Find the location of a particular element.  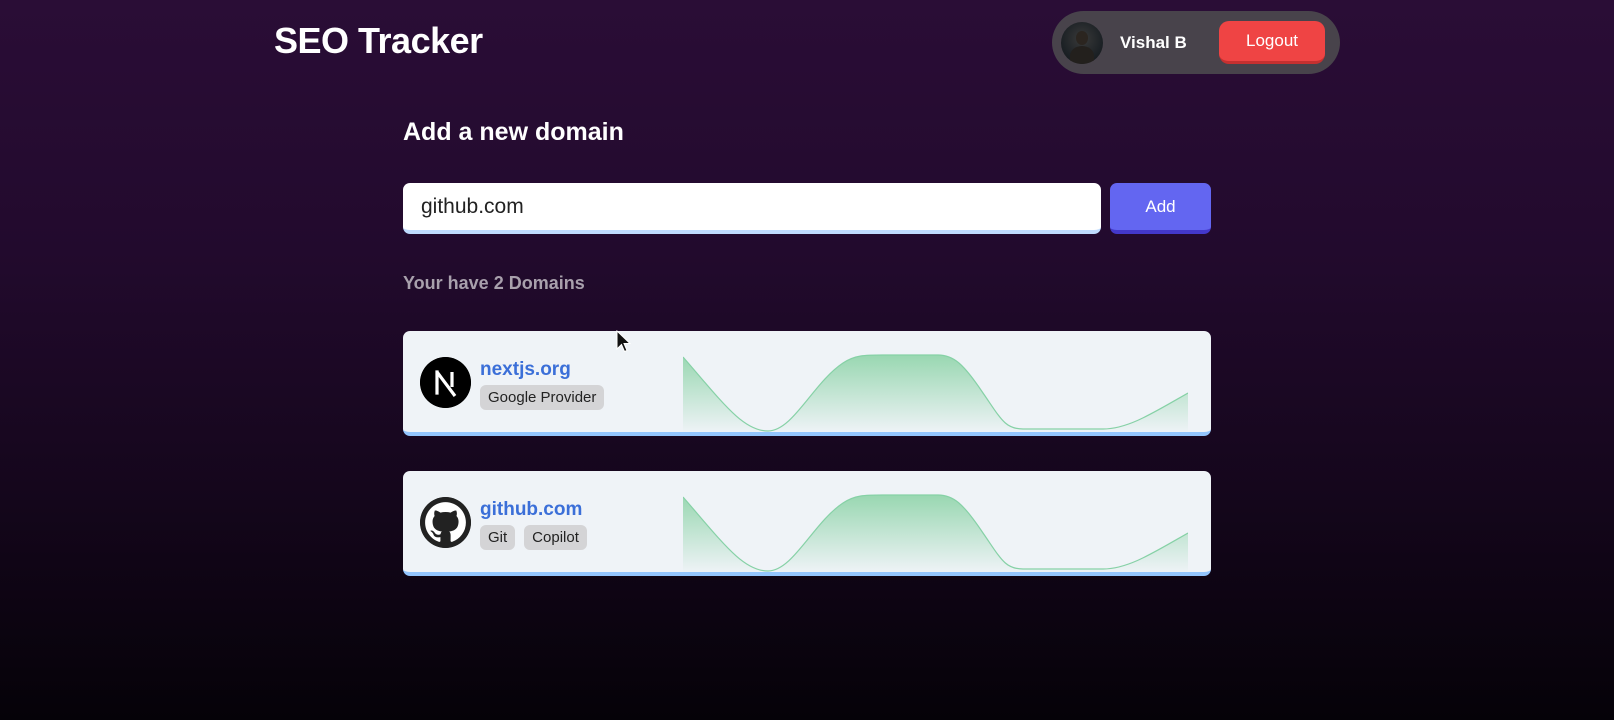

add-domain-heading: Add a new domain is located at coordinates (513, 132).